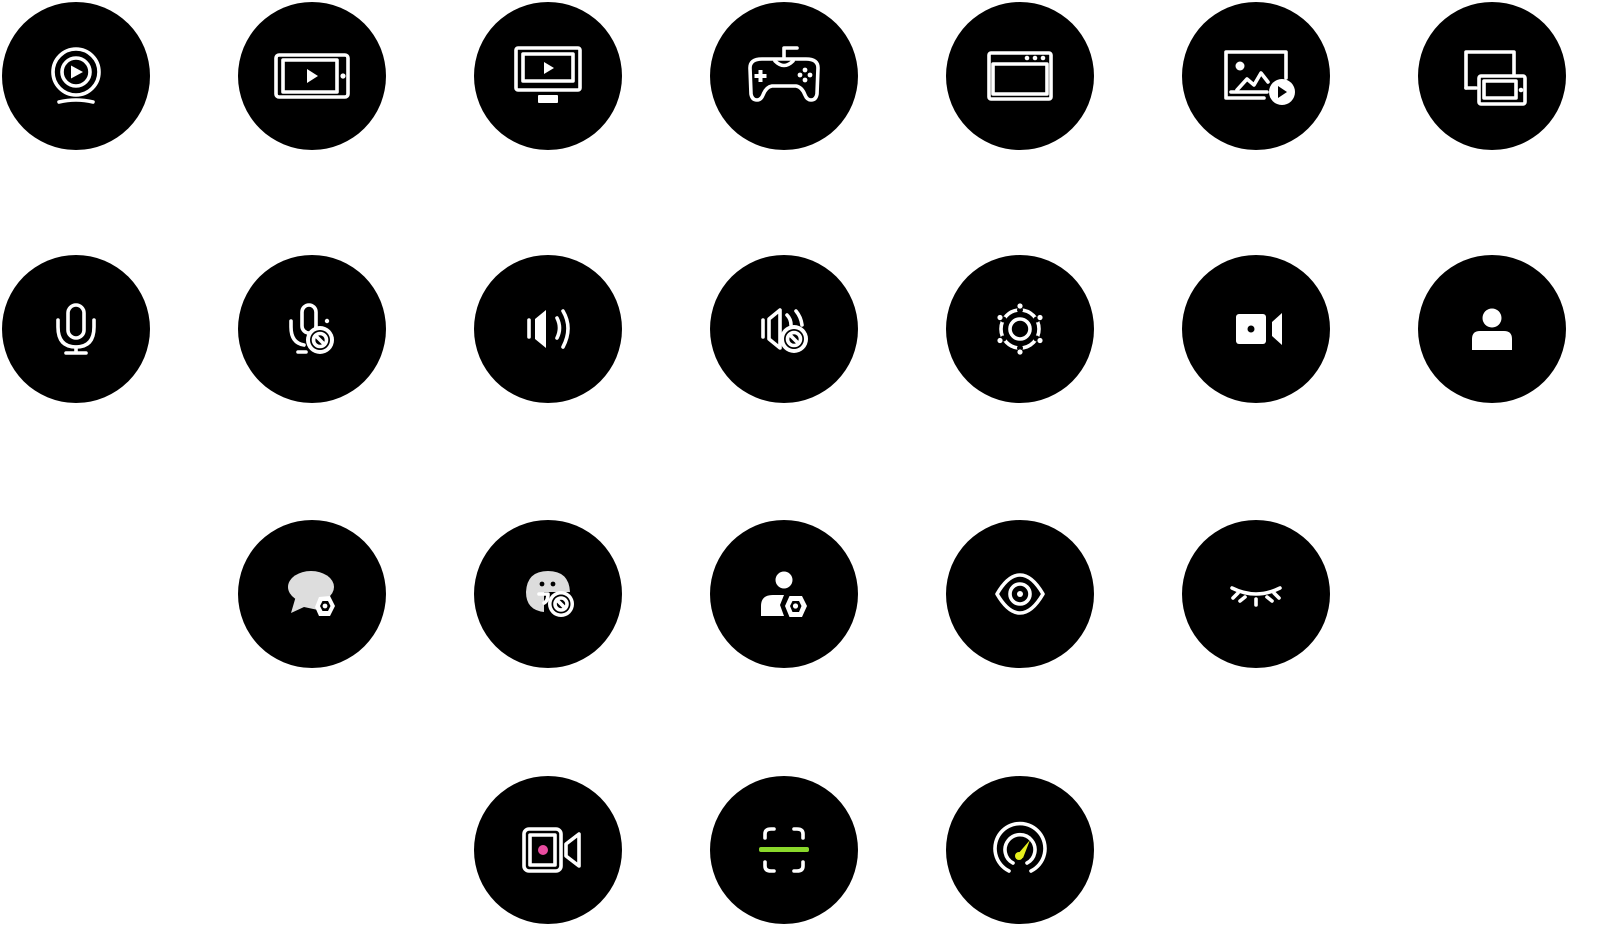 Image resolution: width=1604 pixels, height=948 pixels. I want to click on microphone-blocked-button, so click(312, 329).